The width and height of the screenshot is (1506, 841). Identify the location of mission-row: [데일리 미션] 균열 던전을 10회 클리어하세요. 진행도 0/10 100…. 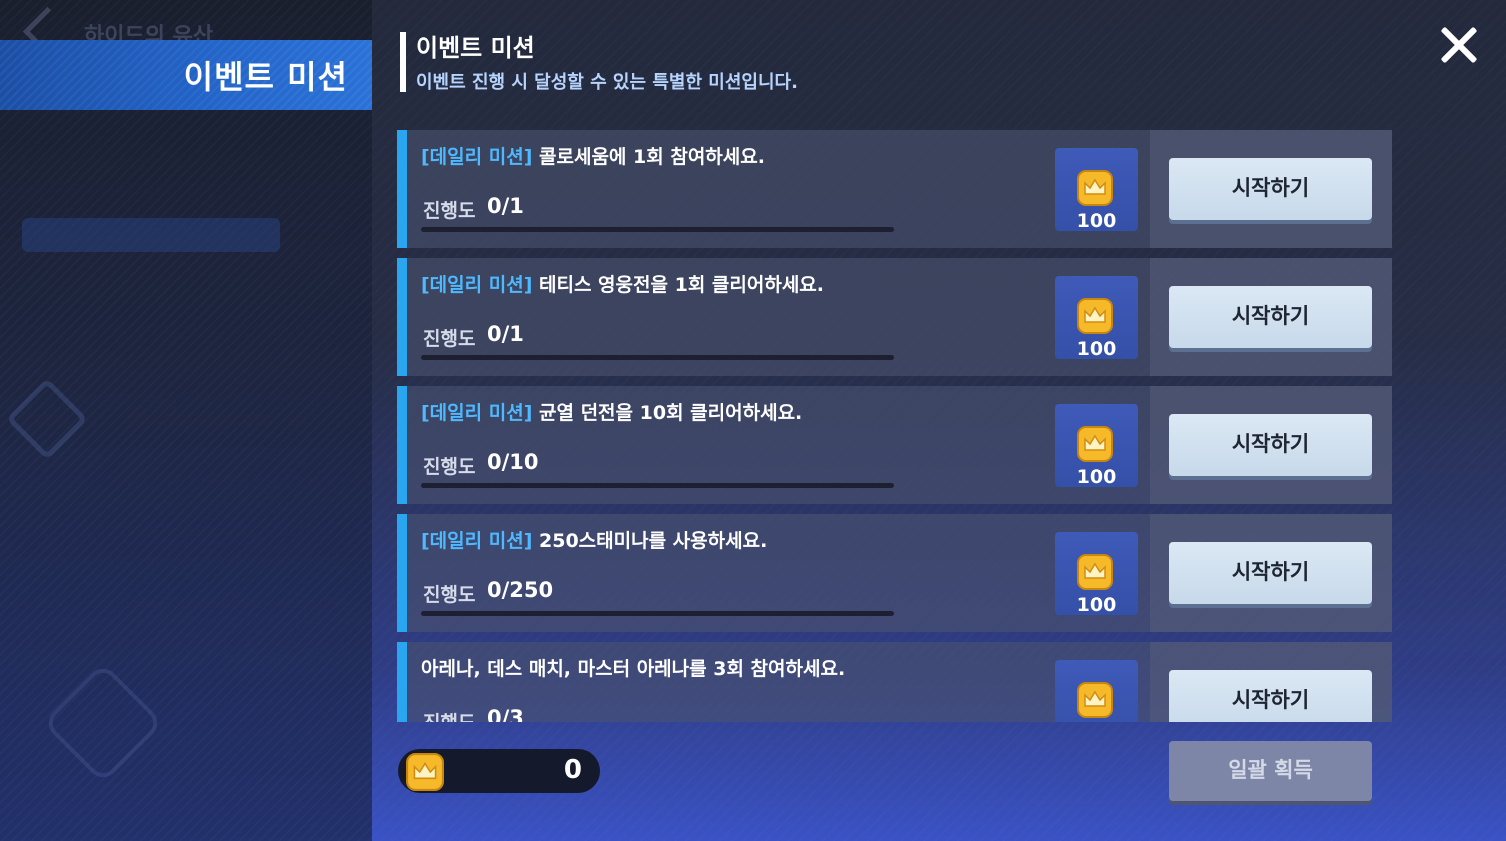
(894, 445).